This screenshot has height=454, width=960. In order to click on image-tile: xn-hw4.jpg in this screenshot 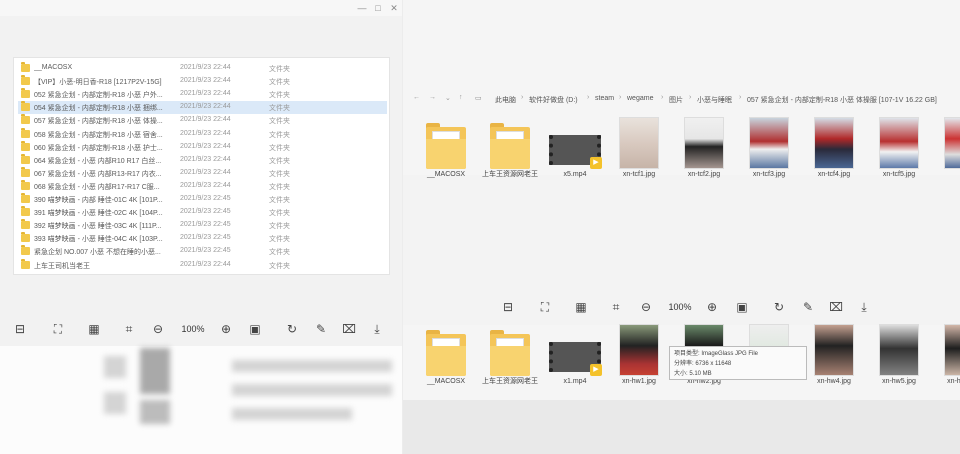, I will do `click(834, 360)`.